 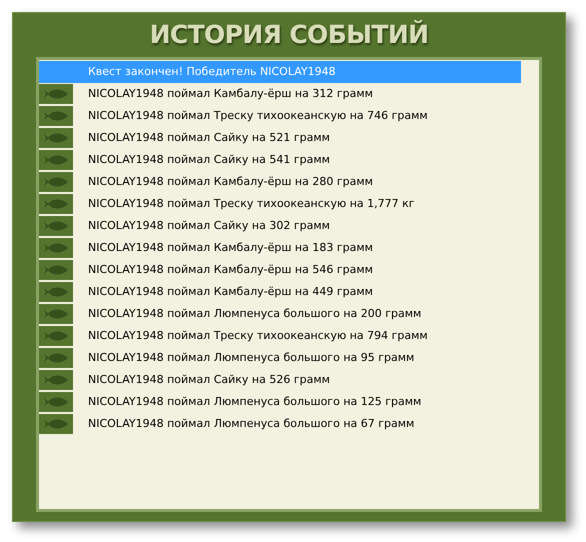 What do you see at coordinates (289, 35) in the screenshot?
I see `panel-title: ИСТОРИЯ СОБЫТИЙ` at bounding box center [289, 35].